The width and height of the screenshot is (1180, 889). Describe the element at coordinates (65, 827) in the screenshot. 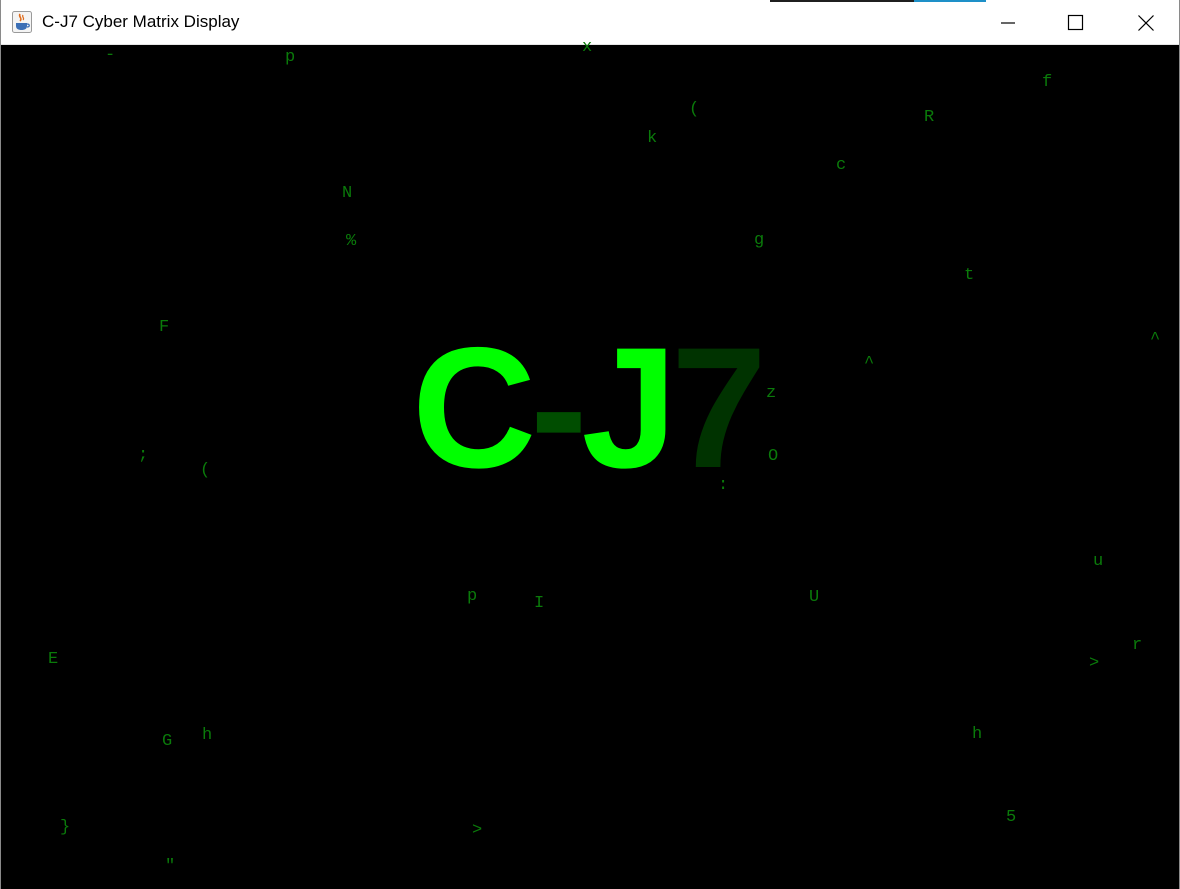

I see `matrix-rain-char: }` at that location.